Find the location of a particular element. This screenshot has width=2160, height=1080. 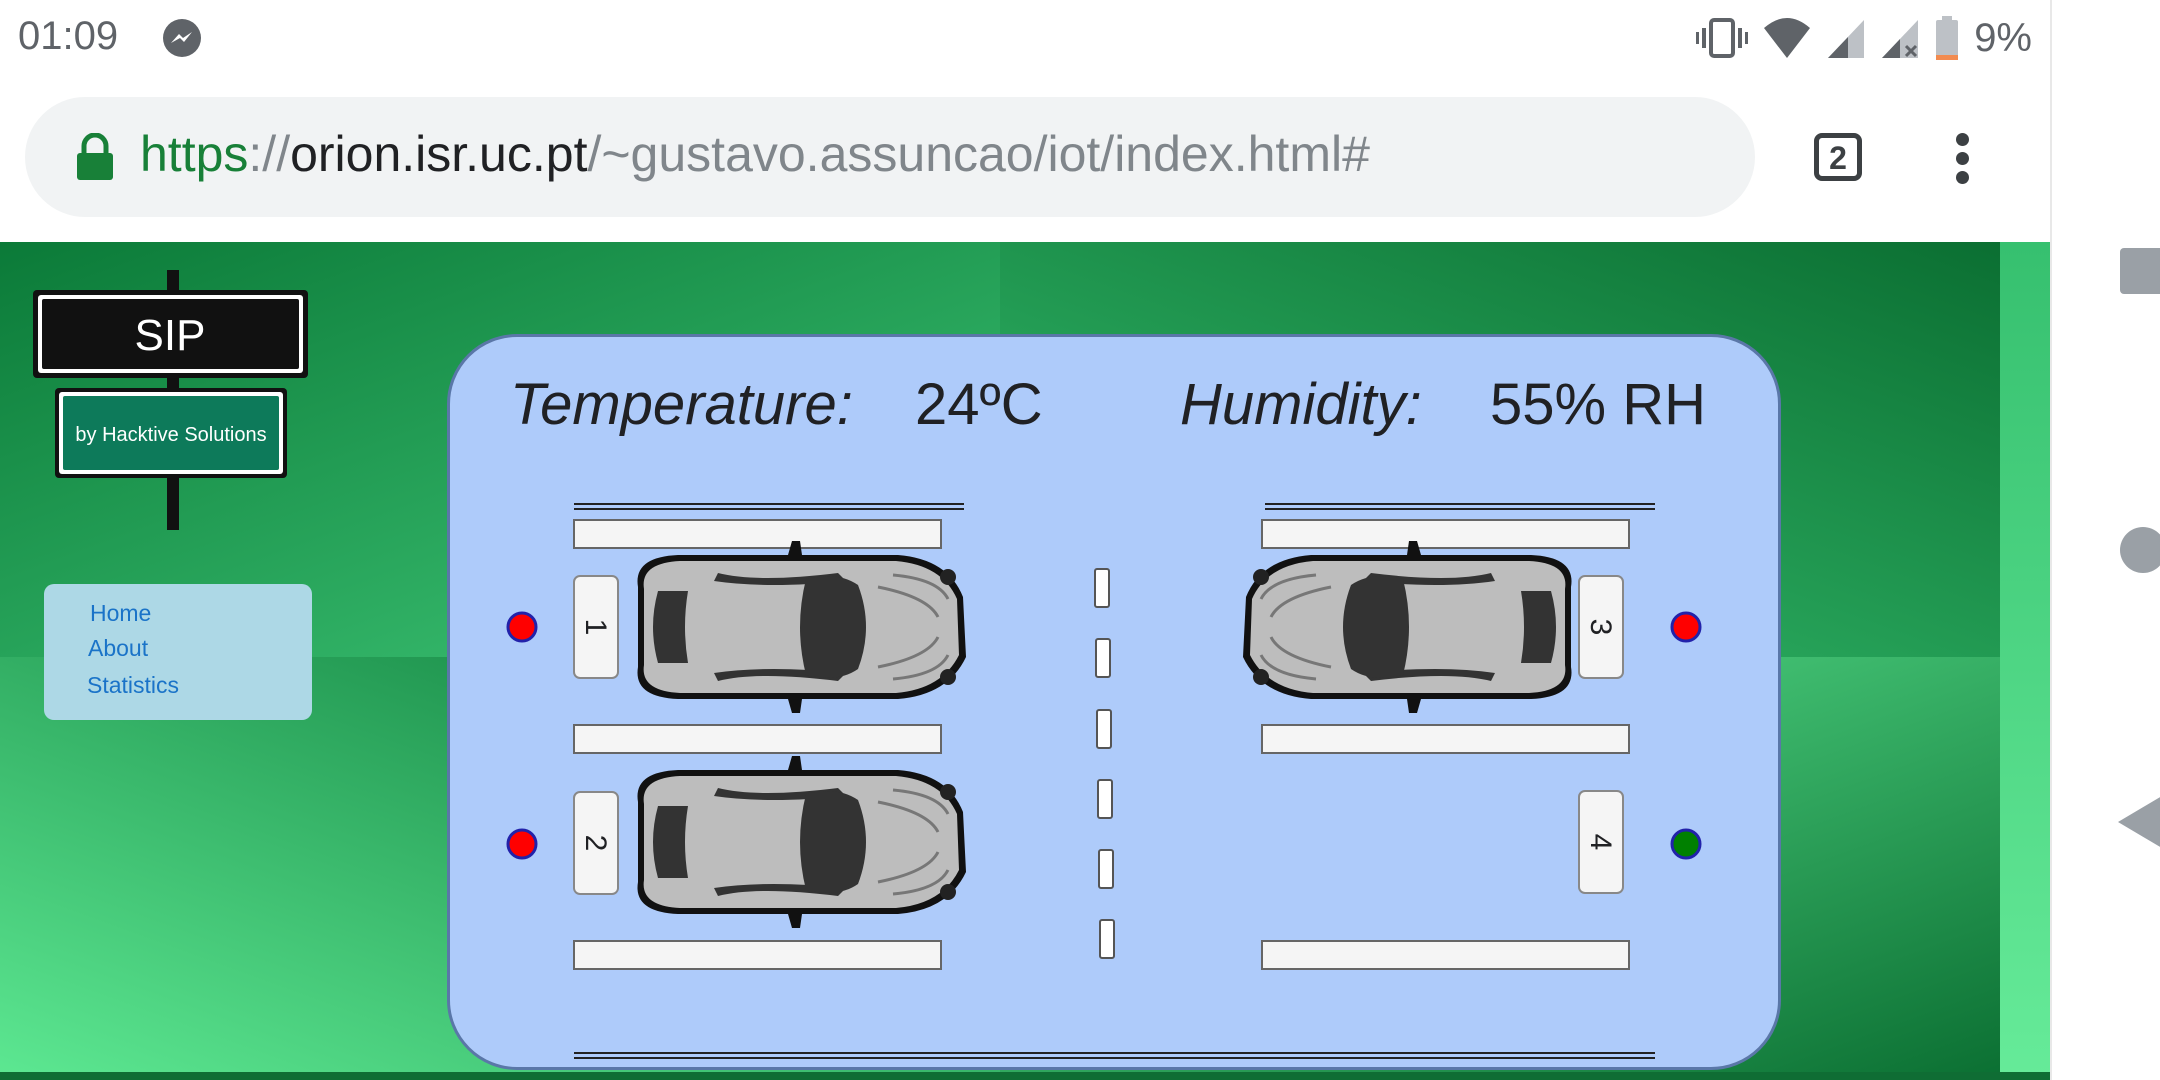

overflow-menu-icon is located at coordinates (1962, 161).